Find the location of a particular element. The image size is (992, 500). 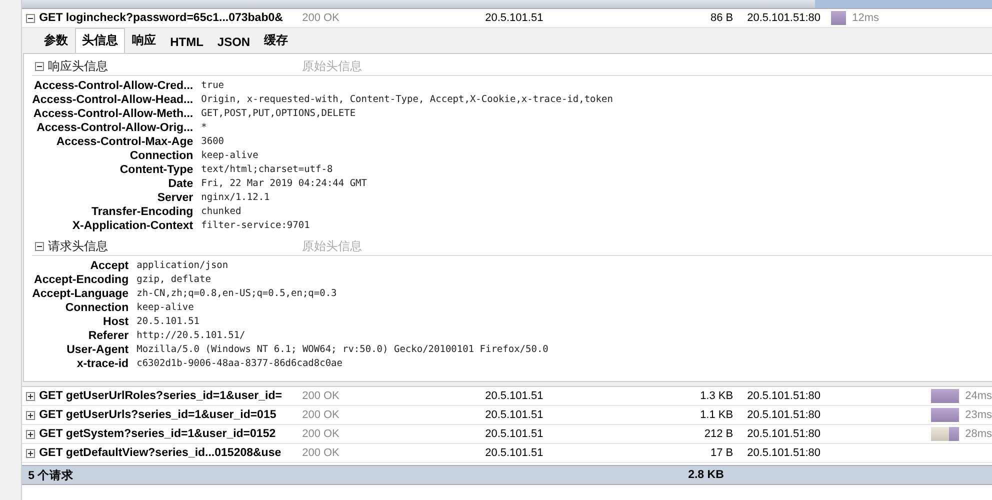

detail-tab: HTML is located at coordinates (186, 42).